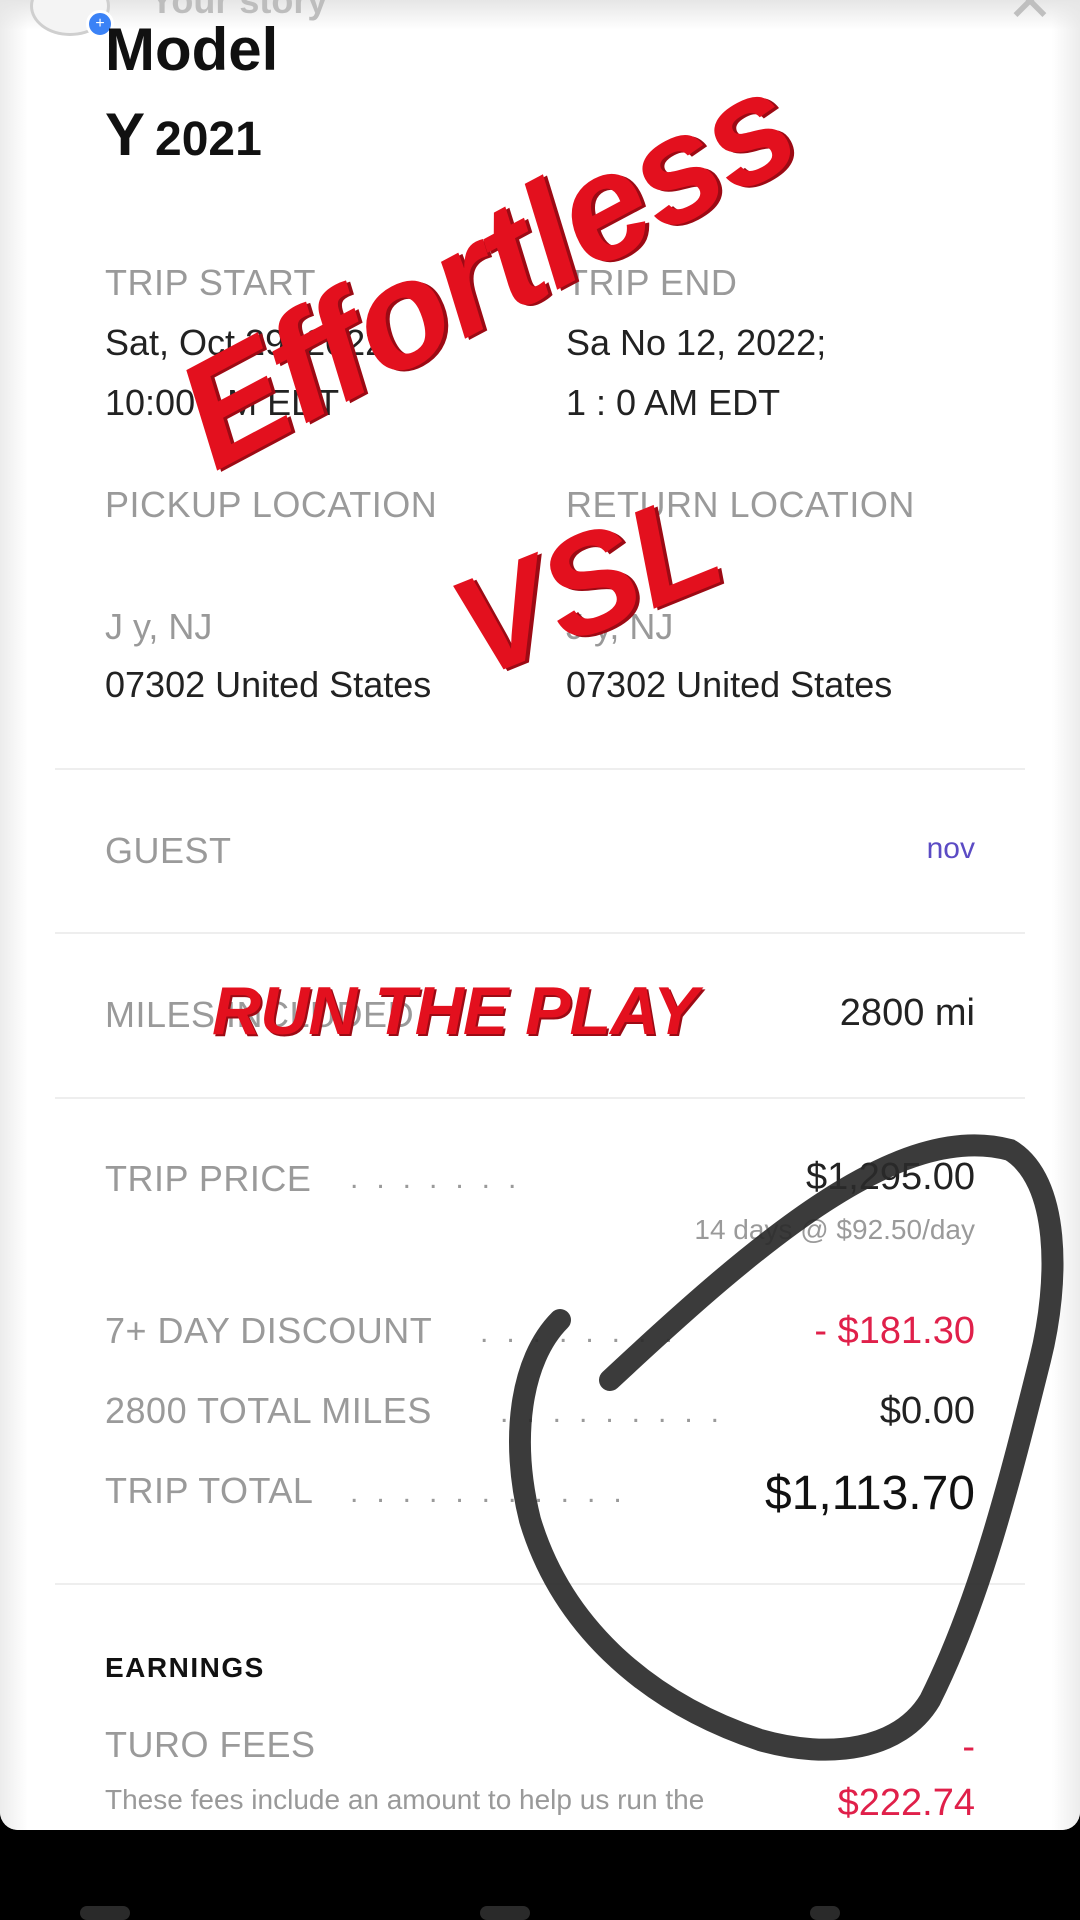 Image resolution: width=1080 pixels, height=1920 pixels. I want to click on trip-price-value: $1,295.00, so click(890, 1177).